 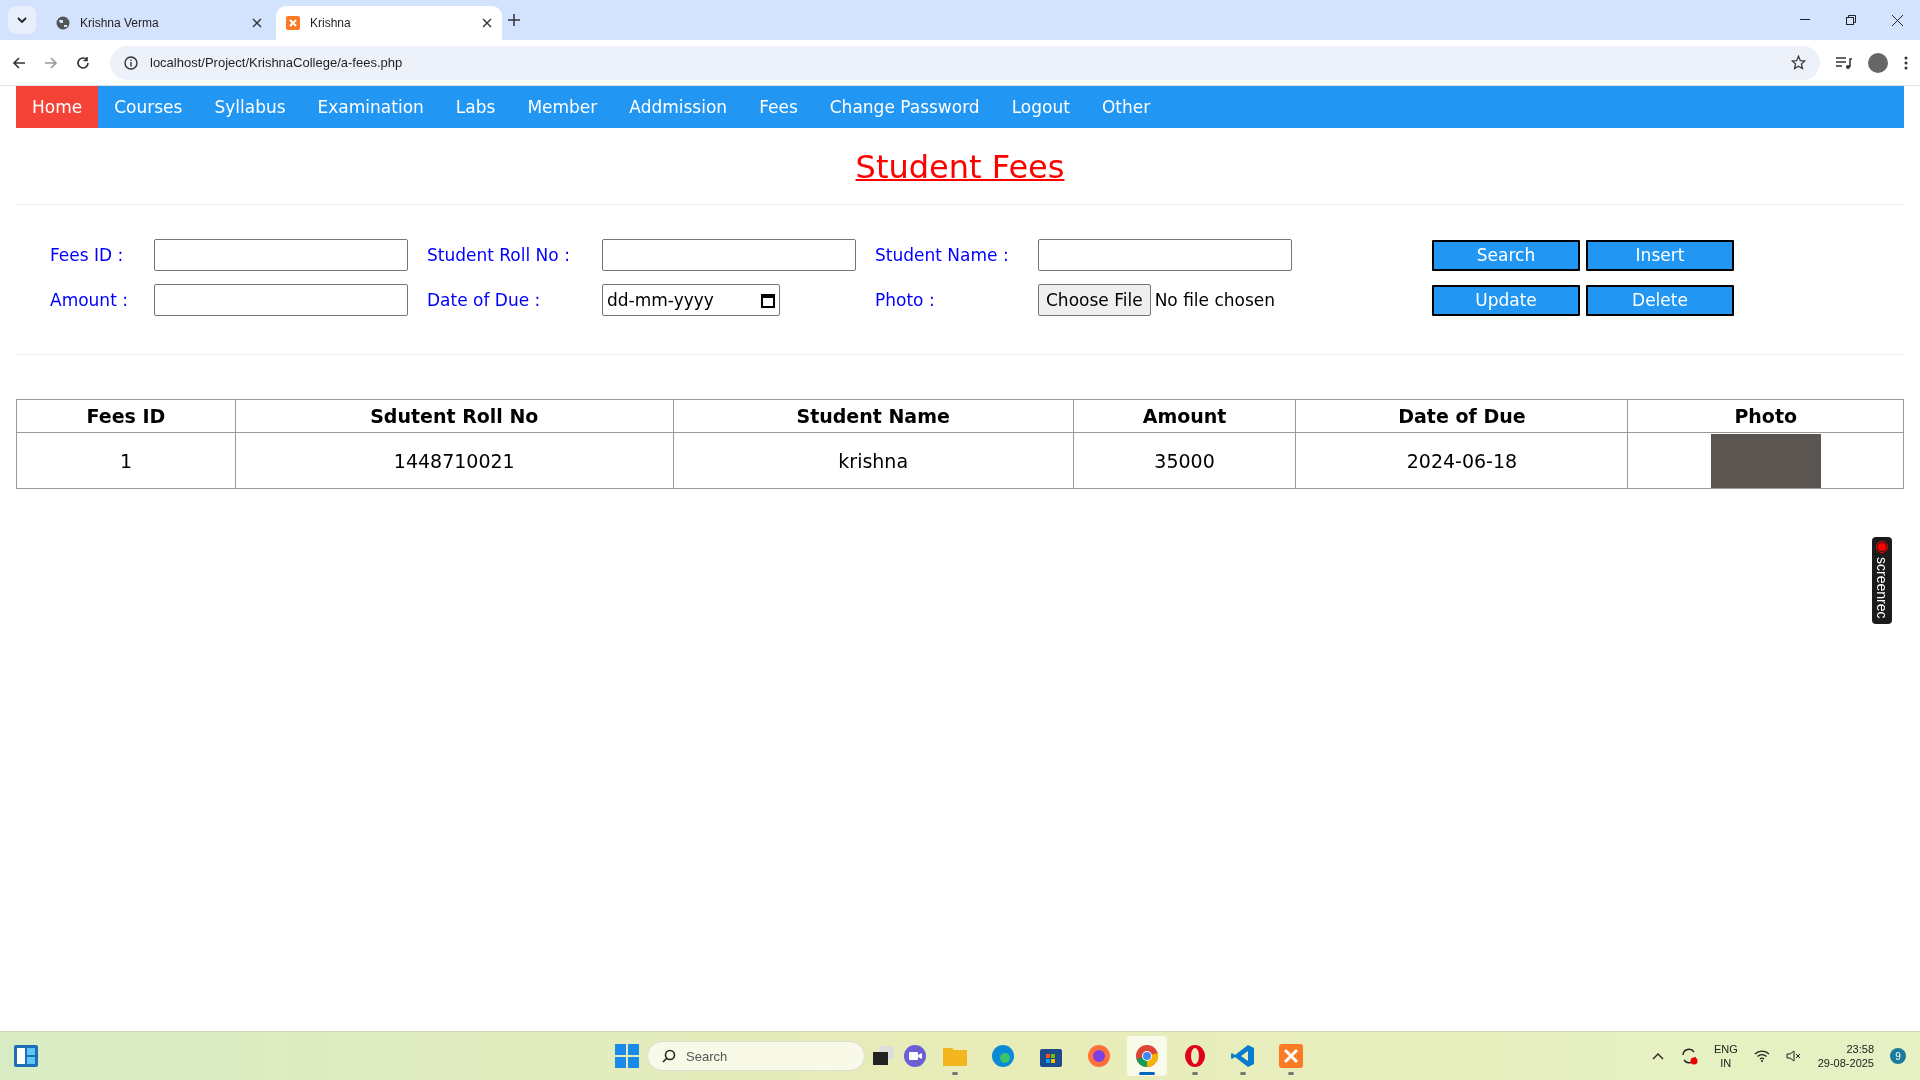 What do you see at coordinates (756, 1056) in the screenshot?
I see `taskbar-search-field: Search` at bounding box center [756, 1056].